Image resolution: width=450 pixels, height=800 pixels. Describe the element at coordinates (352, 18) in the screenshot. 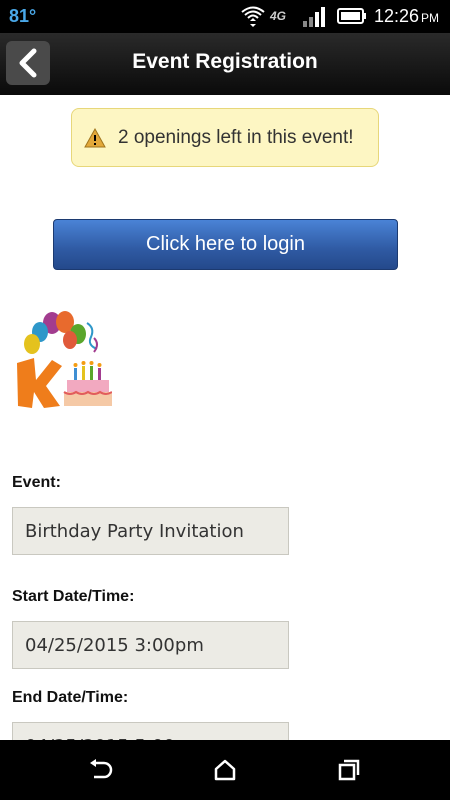

I see `battery-icon` at that location.